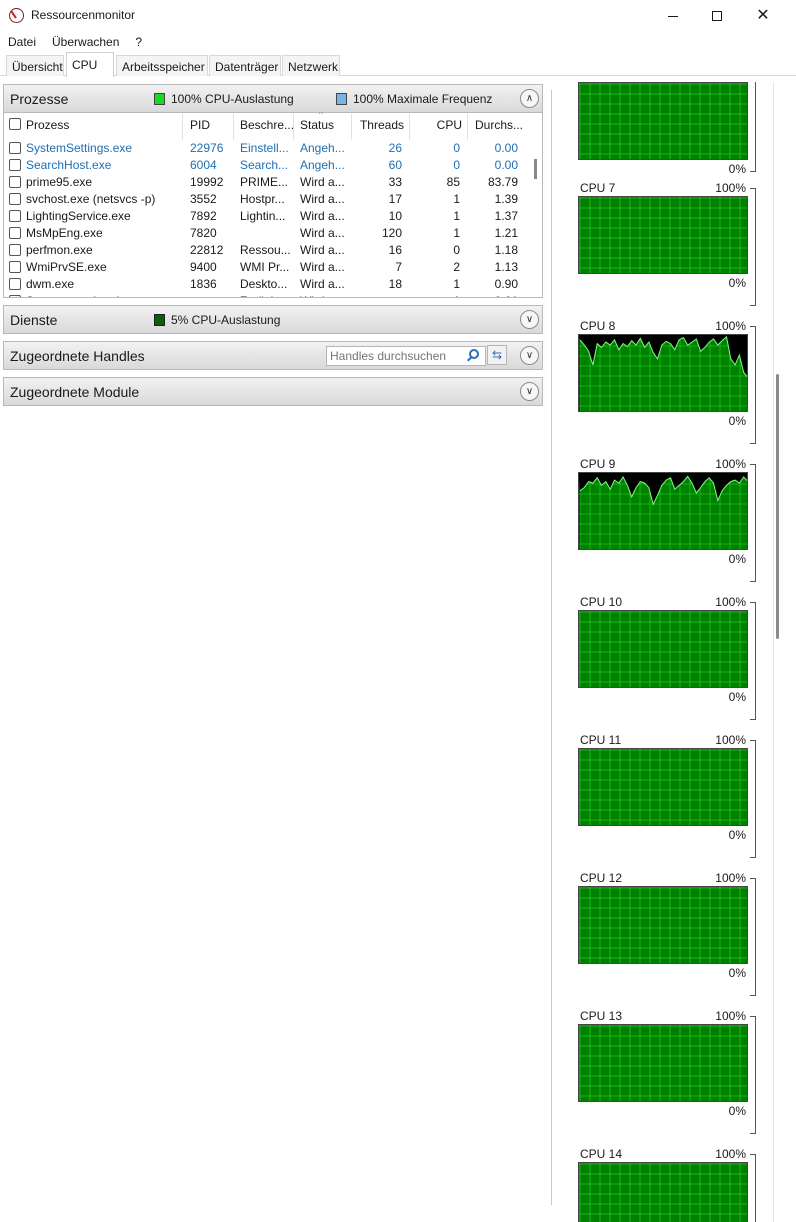 The width and height of the screenshot is (796, 1222). I want to click on cpu-graph-title: CPU 12, so click(601, 878).